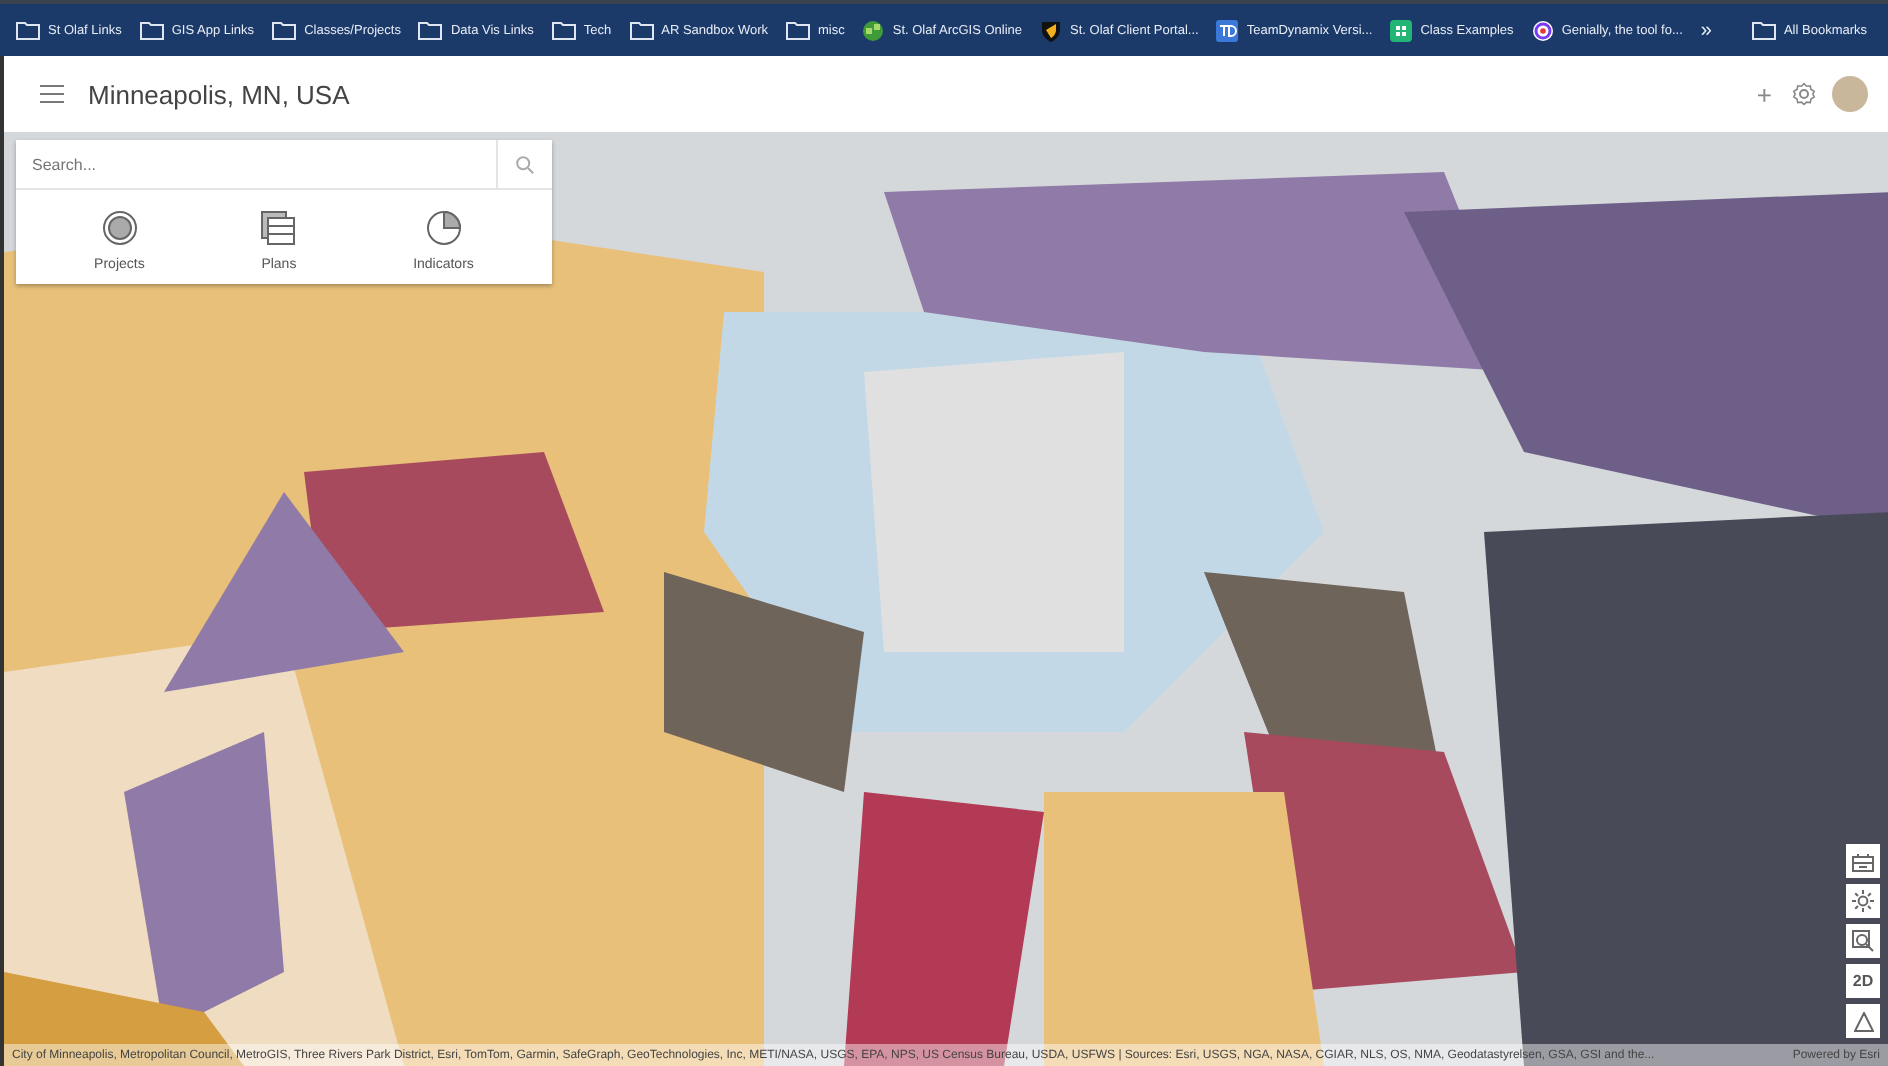 Image resolution: width=1888 pixels, height=1066 pixels. What do you see at coordinates (1542, 30) in the screenshot?
I see `swirl-icon` at bounding box center [1542, 30].